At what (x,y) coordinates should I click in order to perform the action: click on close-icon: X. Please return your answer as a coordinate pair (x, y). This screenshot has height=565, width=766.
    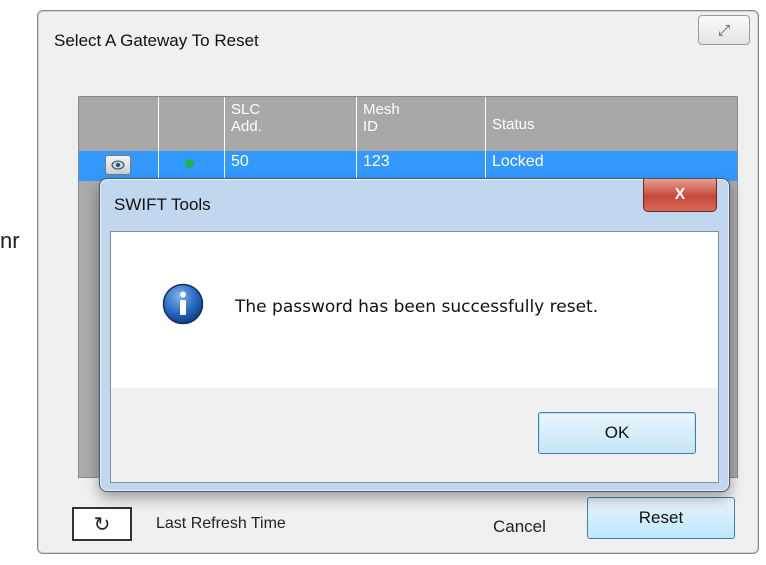
    Looking at the image, I should click on (680, 194).